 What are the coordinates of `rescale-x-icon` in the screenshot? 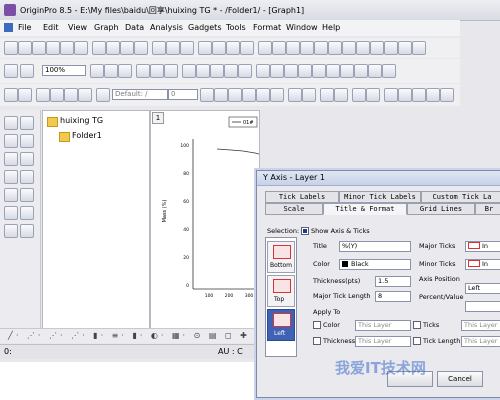 It's located at (319, 71).